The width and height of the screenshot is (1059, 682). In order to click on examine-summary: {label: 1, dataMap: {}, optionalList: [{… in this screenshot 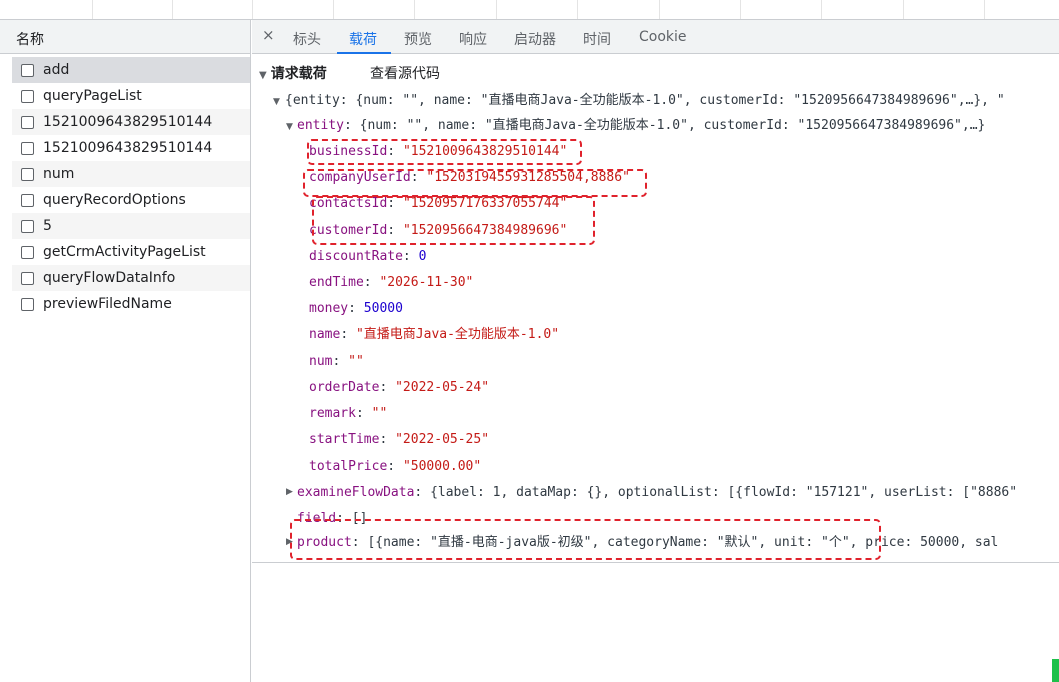, I will do `click(724, 492)`.